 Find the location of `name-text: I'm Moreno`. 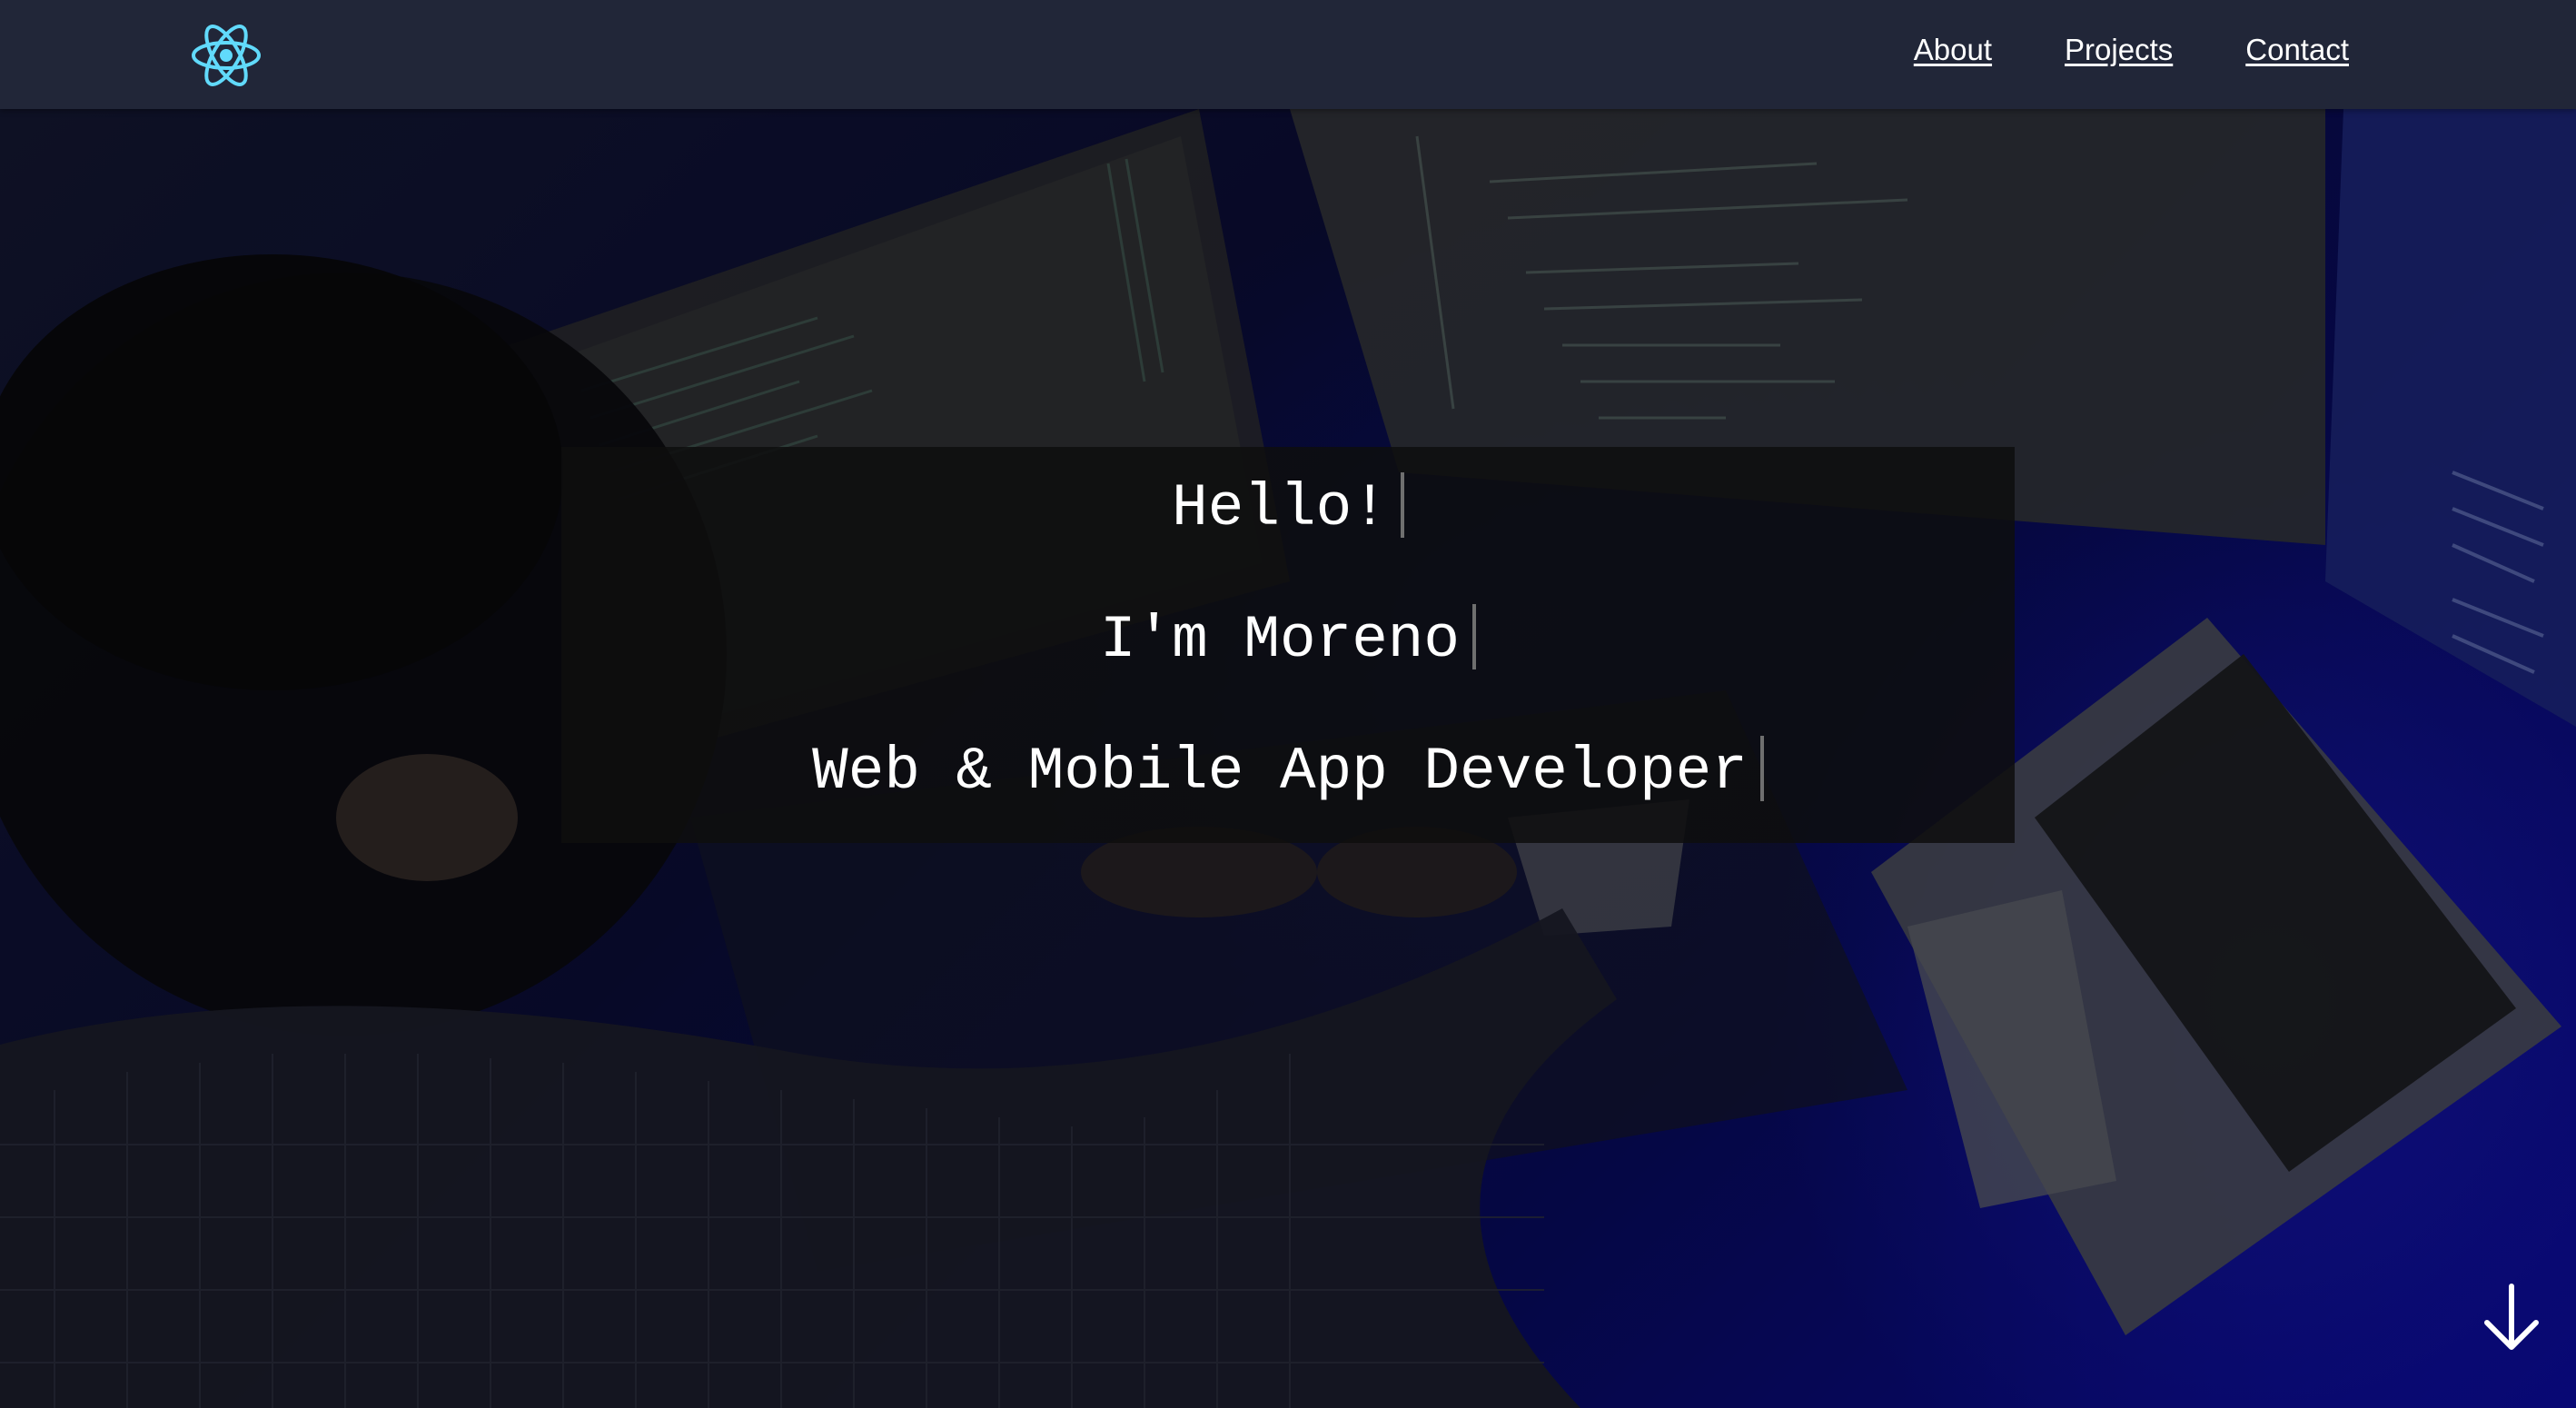

name-text: I'm Moreno is located at coordinates (1280, 640).